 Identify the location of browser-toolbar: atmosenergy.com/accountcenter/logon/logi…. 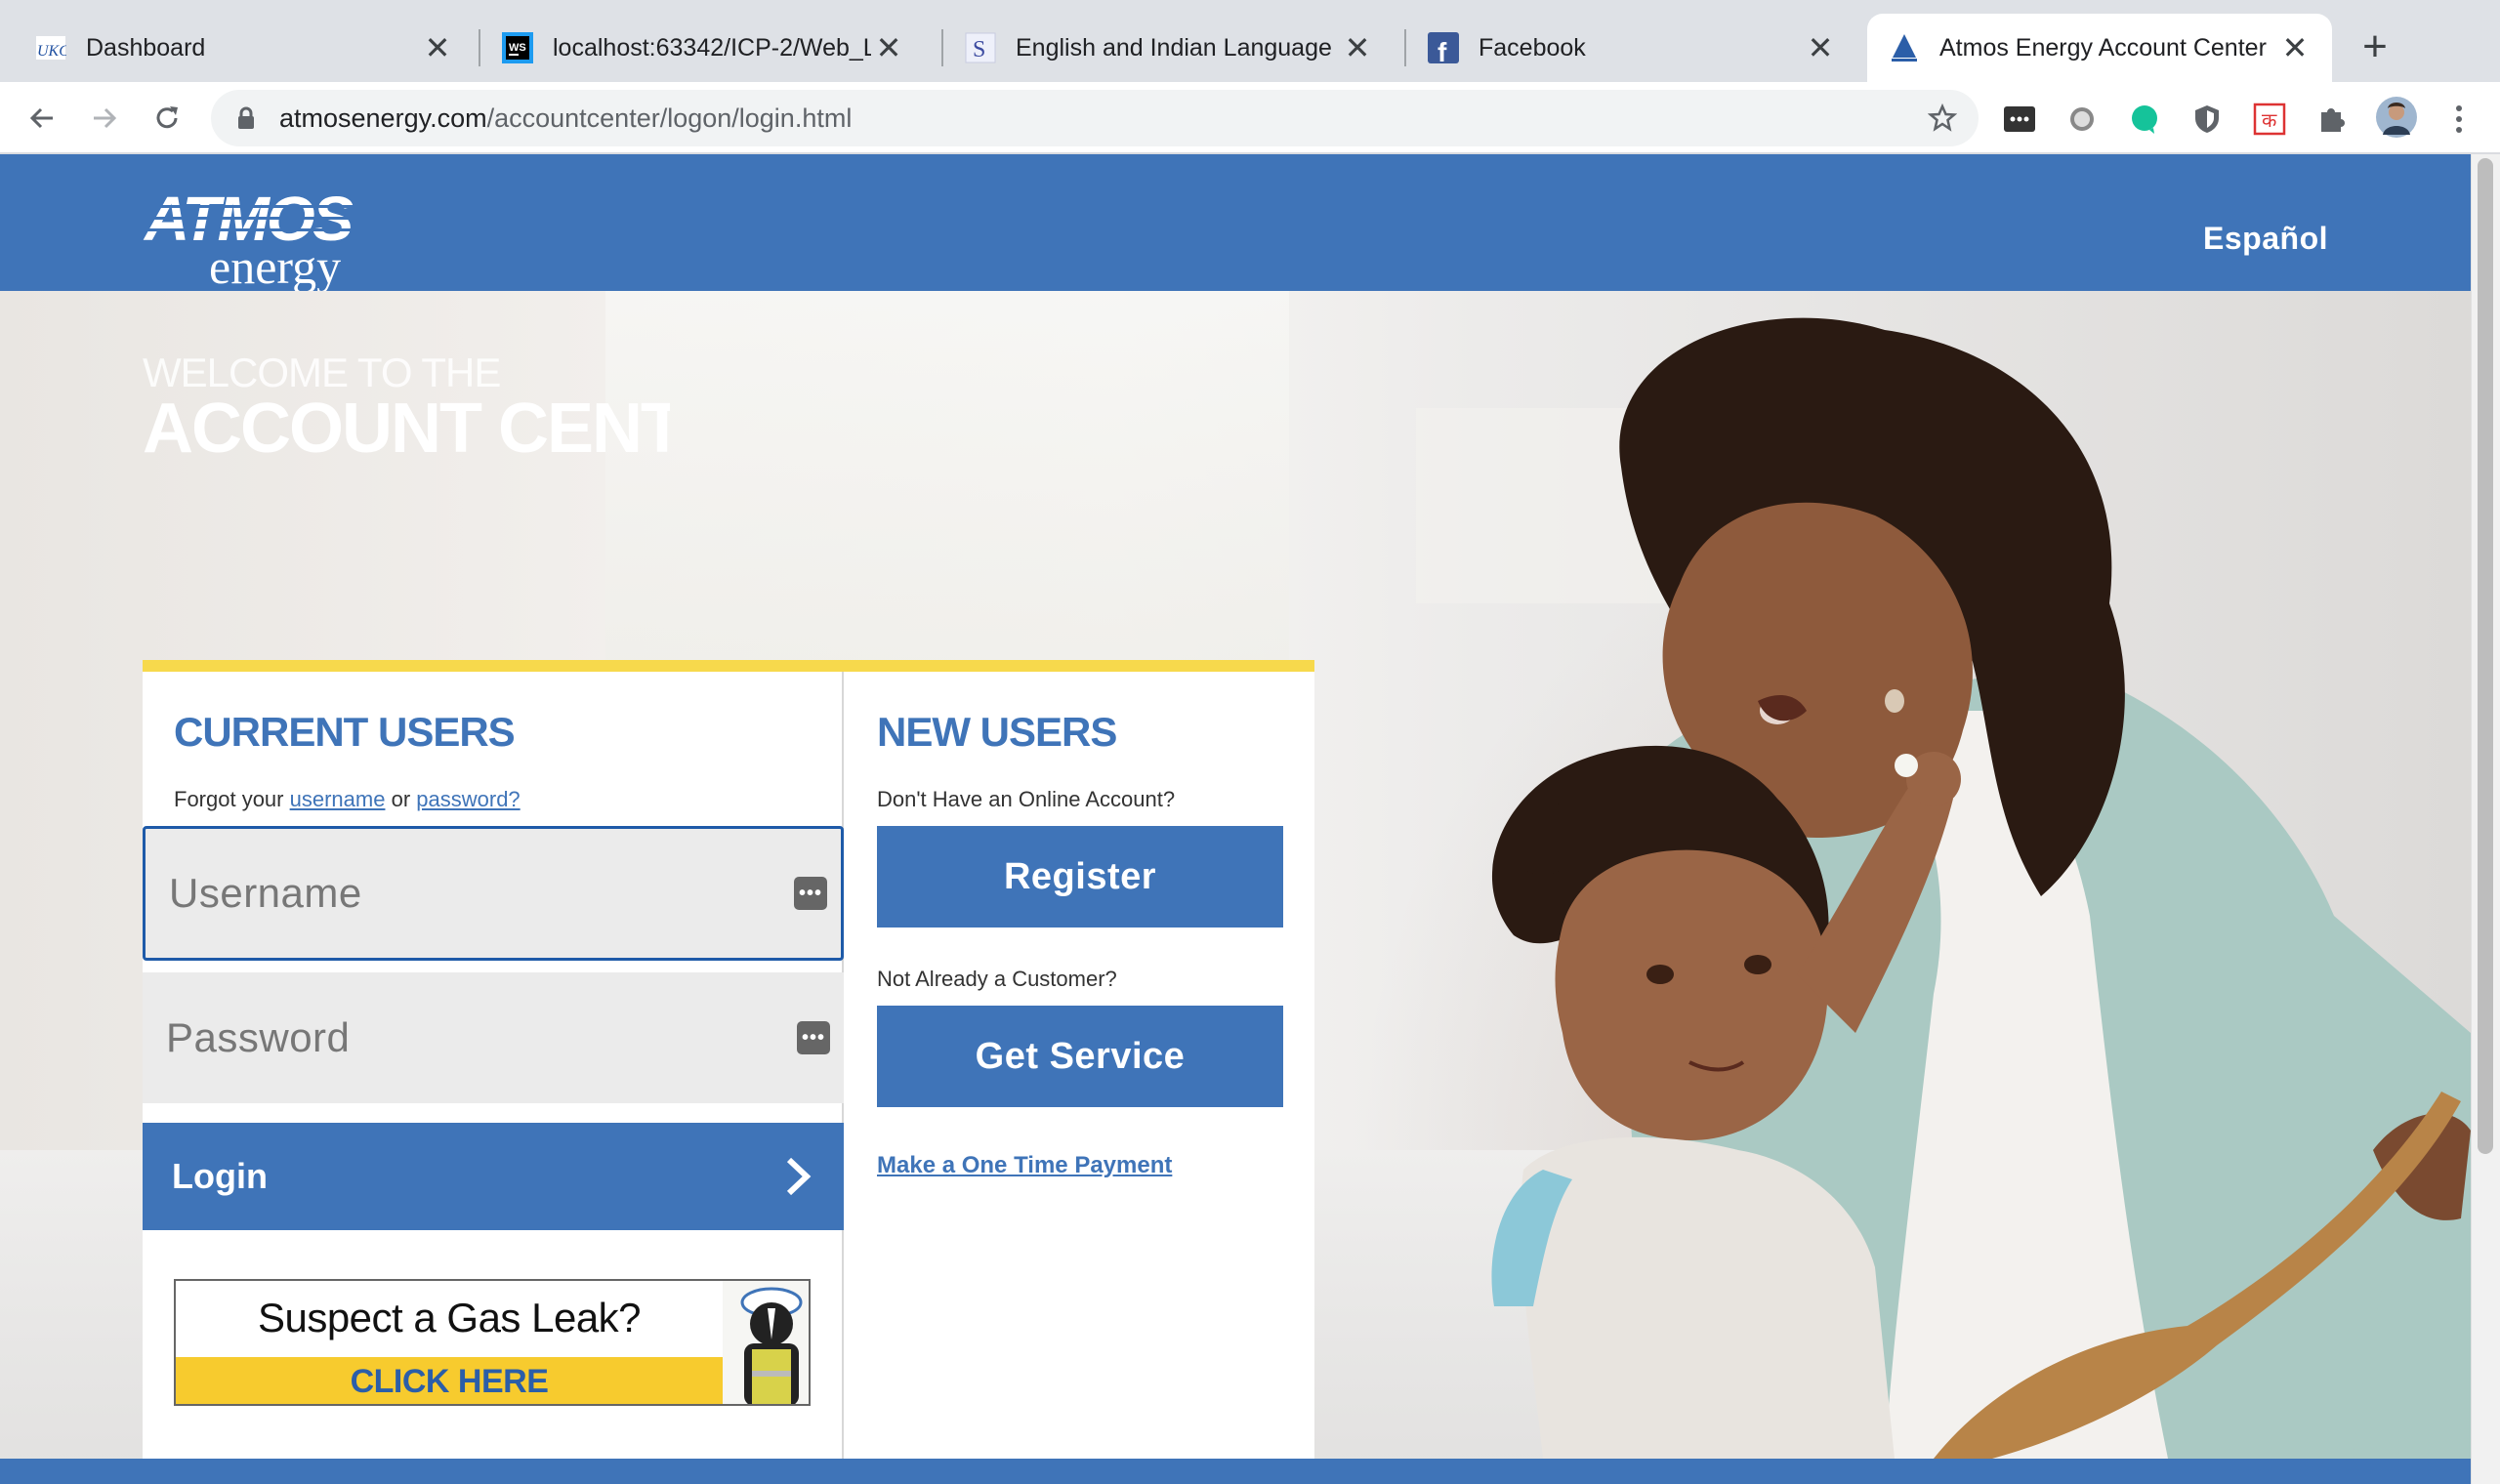
(1250, 118).